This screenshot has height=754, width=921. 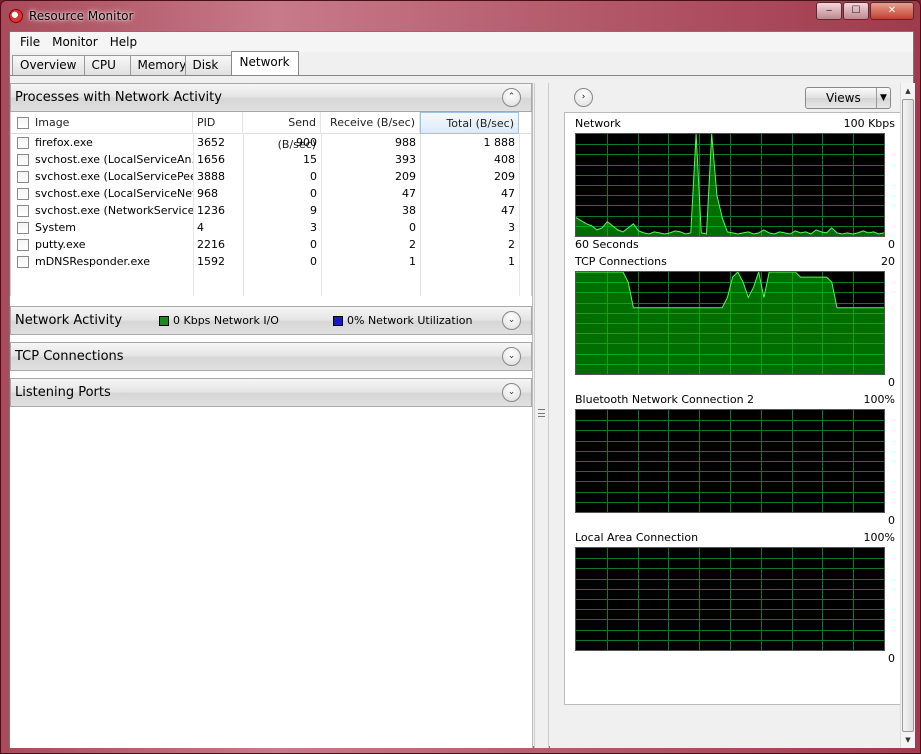 I want to click on pane-splitter, so click(x=541, y=415).